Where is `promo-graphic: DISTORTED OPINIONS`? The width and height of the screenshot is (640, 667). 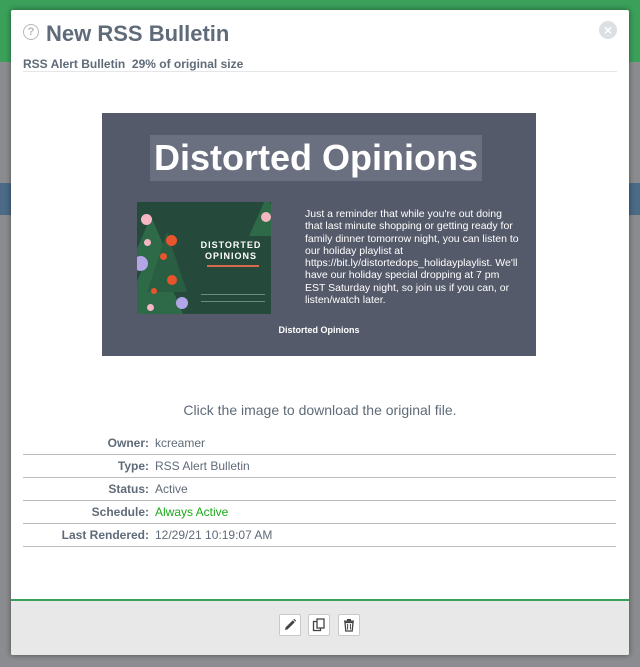 promo-graphic: DISTORTED OPINIONS is located at coordinates (204, 258).